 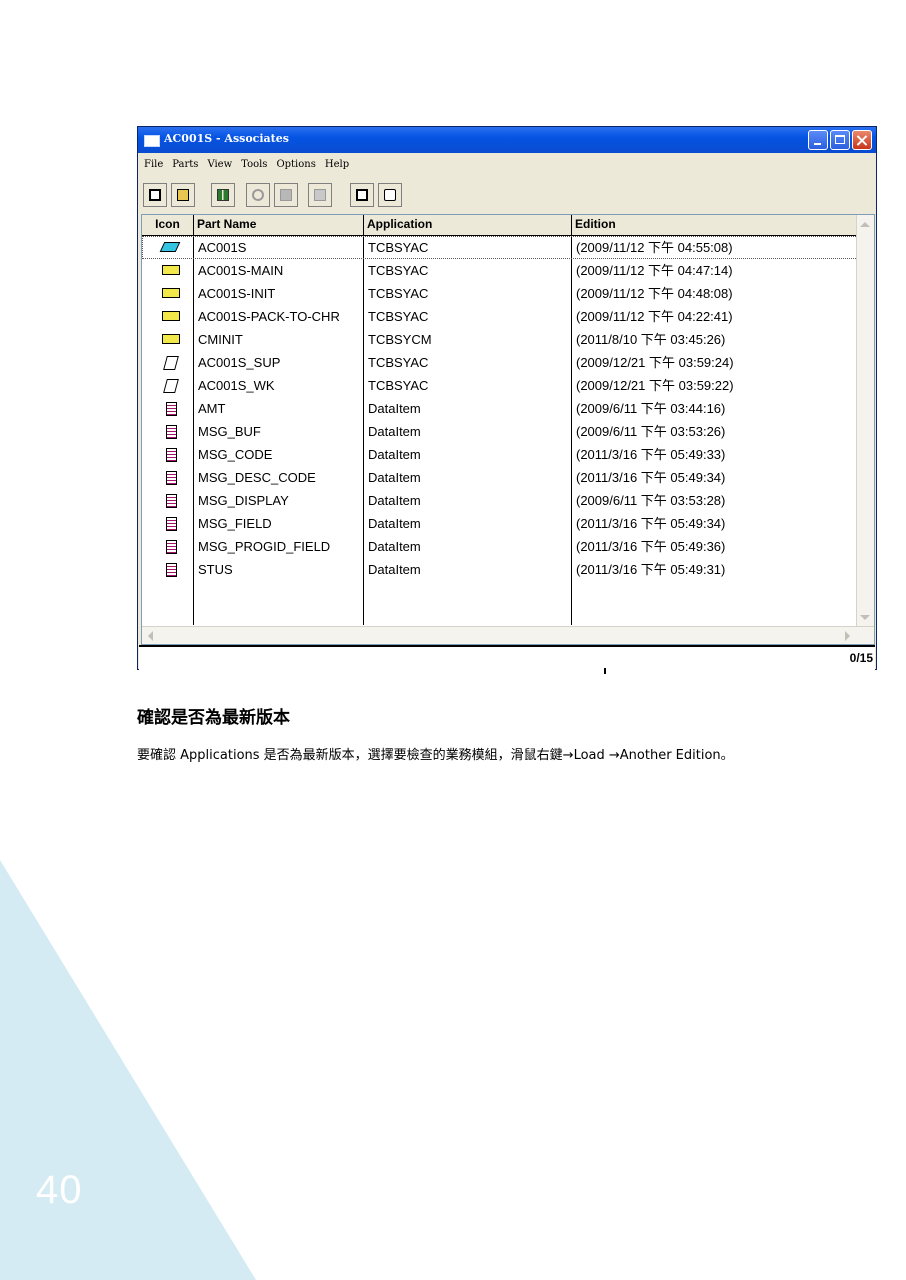 What do you see at coordinates (150, 636) in the screenshot?
I see `scroll-left-icon` at bounding box center [150, 636].